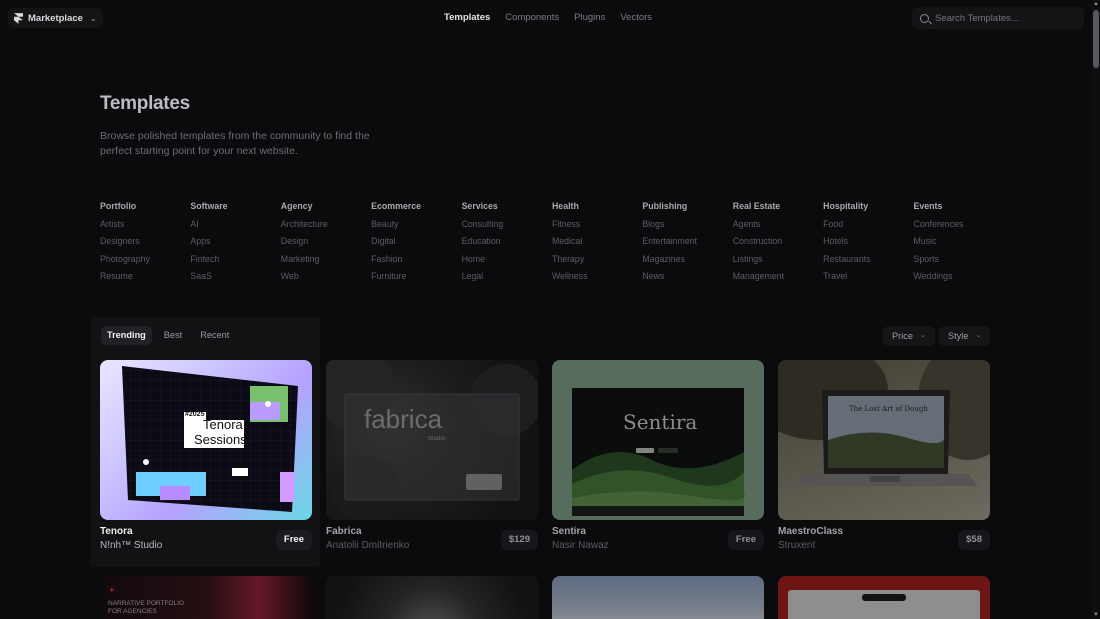 The width and height of the screenshot is (1100, 619). I want to click on category-link: Legal, so click(507, 279).